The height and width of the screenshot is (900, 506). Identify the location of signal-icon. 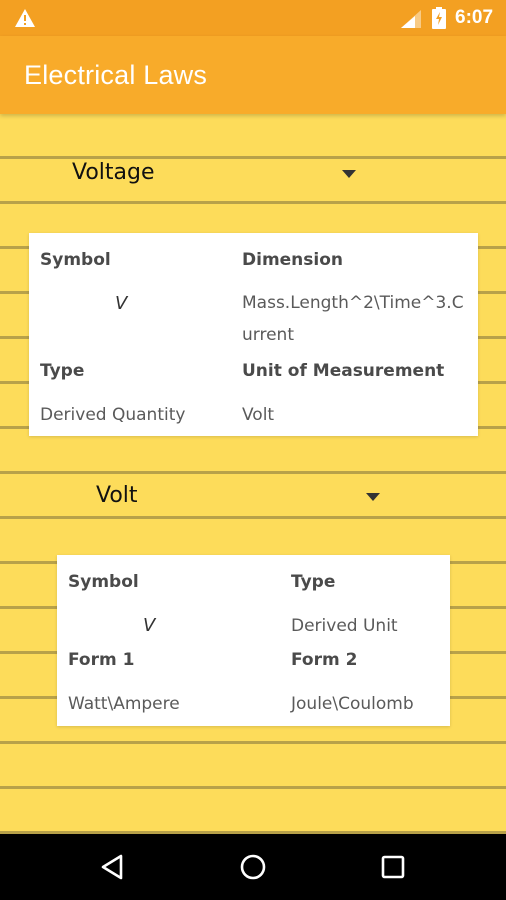
(411, 19).